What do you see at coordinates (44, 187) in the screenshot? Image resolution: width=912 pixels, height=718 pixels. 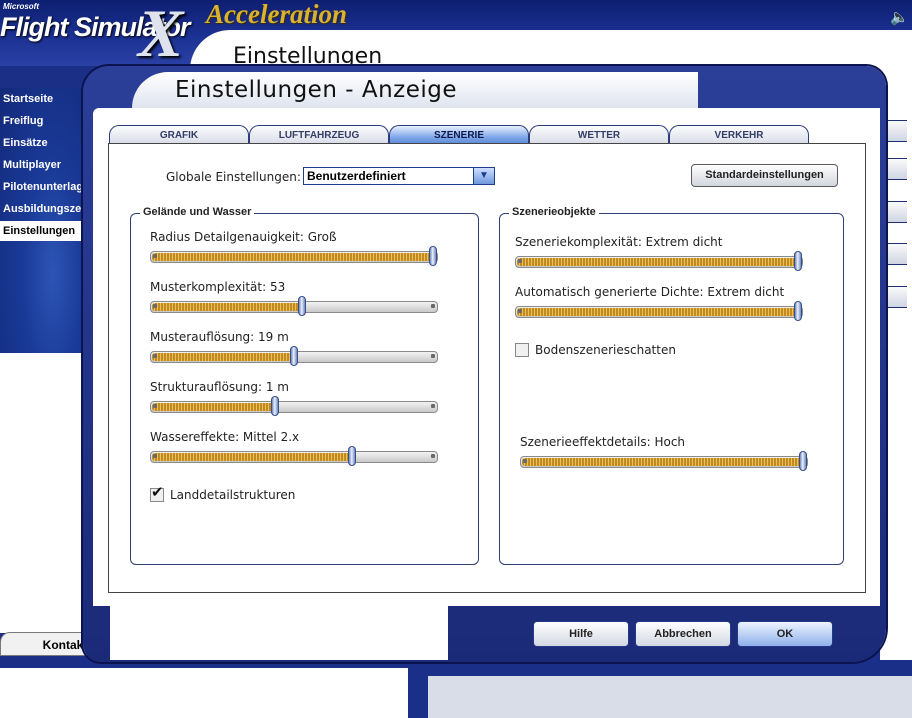 I see `sidebar-item-pilotenunterlagen: Pilotenunterlagen` at bounding box center [44, 187].